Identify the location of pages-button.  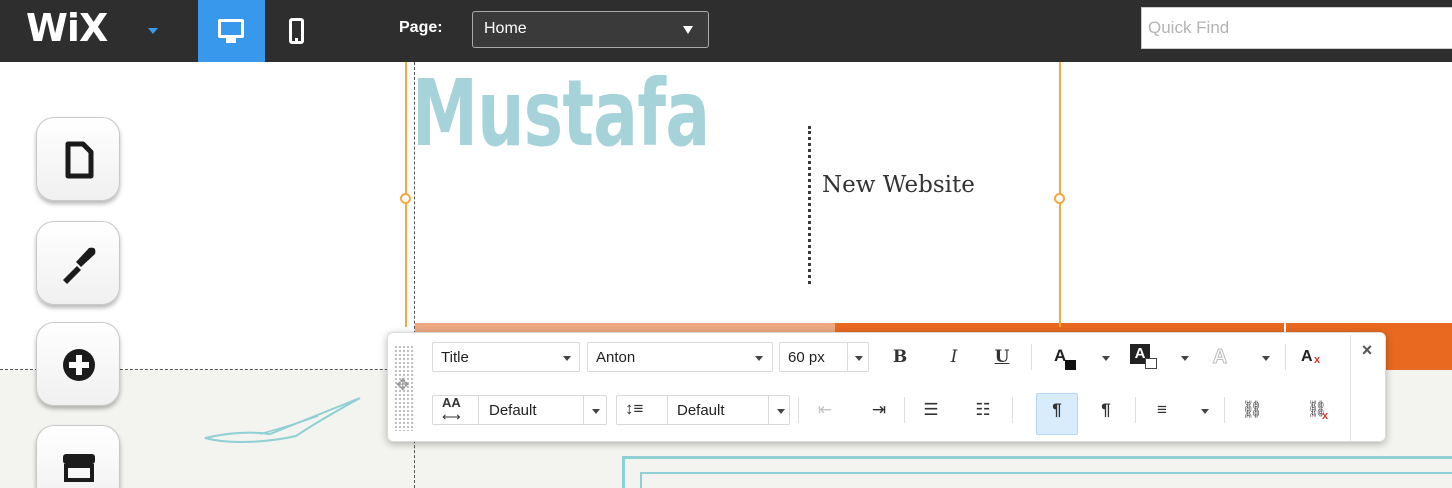
(78, 159).